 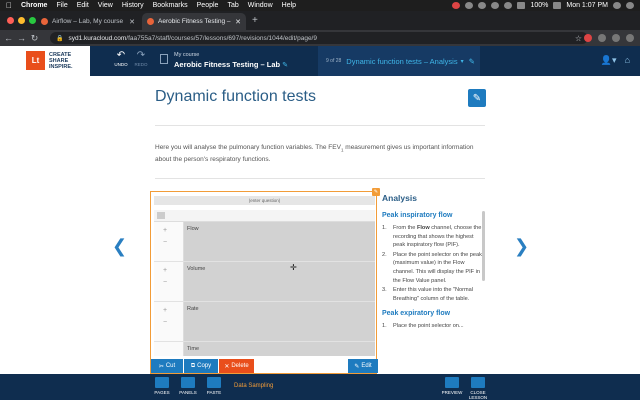 What do you see at coordinates (417, 215) in the screenshot?
I see `section-heading: Peak inspiratory flow` at bounding box center [417, 215].